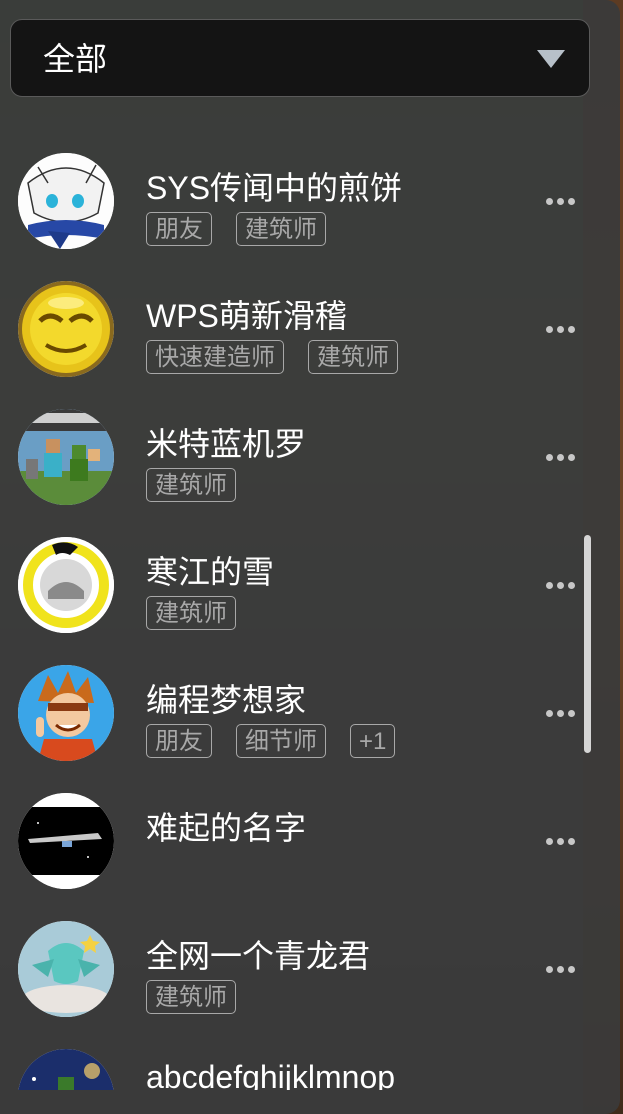 The height and width of the screenshot is (1114, 623). I want to click on contact-name: 米特蓝机罗, so click(226, 444).